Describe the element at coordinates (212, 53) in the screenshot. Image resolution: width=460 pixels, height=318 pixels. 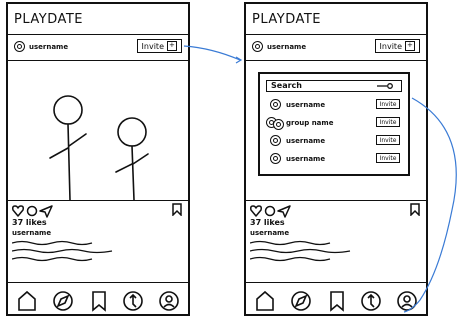
I see `connector-invite-to-search` at that location.